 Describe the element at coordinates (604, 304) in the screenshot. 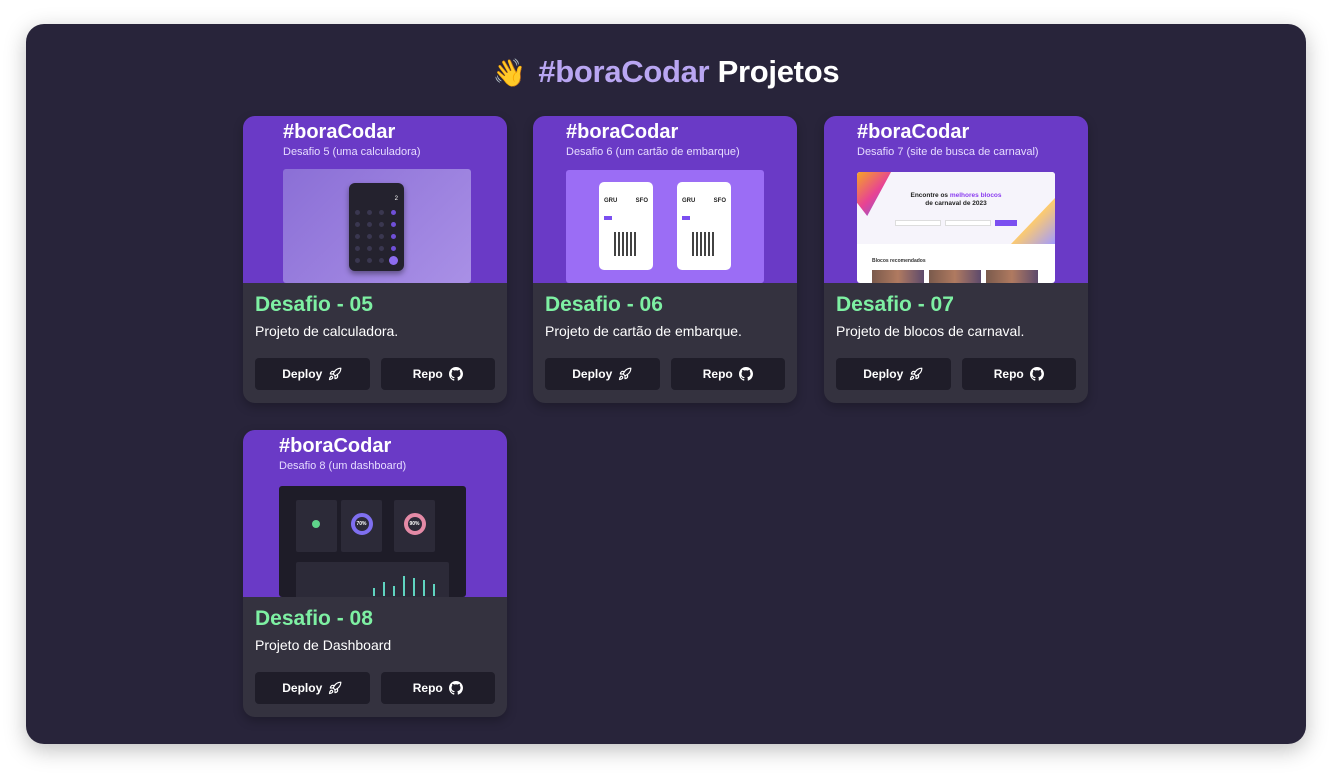

I see `card-title: Desafio - 06` at that location.